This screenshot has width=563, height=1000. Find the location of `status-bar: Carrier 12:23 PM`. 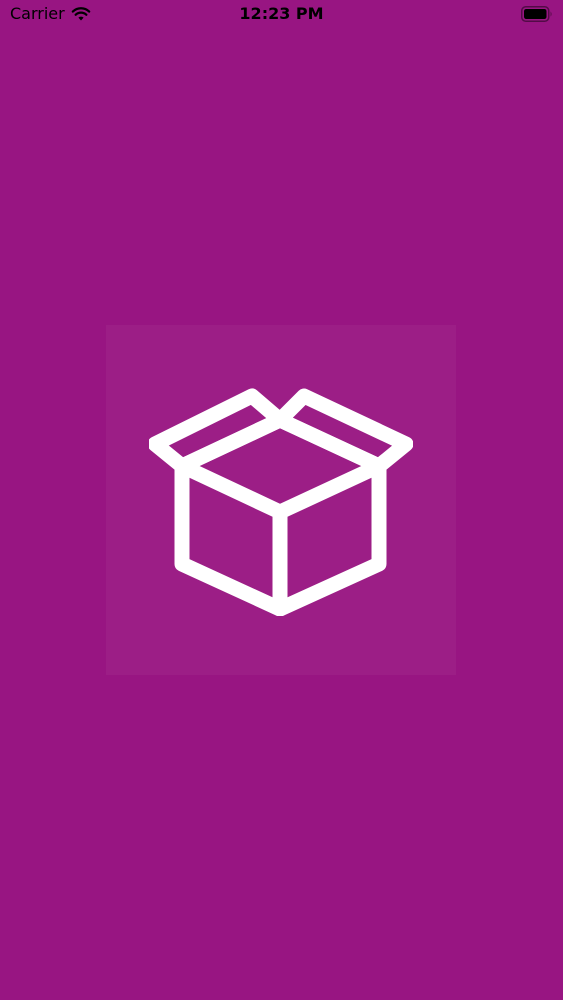

status-bar: Carrier 12:23 PM is located at coordinates (281, 15).